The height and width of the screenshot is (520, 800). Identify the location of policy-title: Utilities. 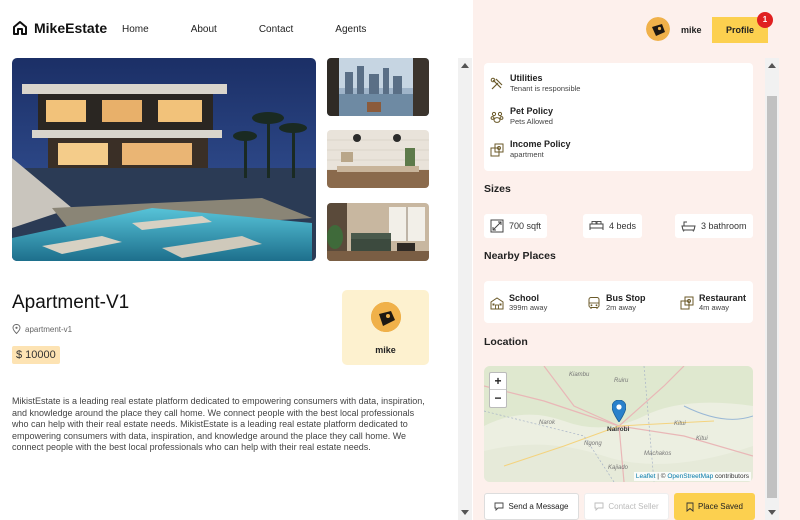
(526, 78).